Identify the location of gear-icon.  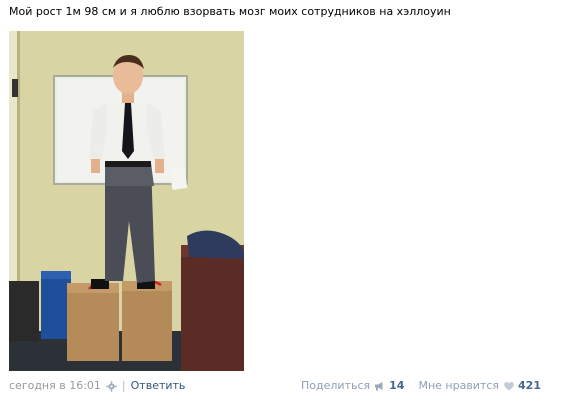
(111, 386).